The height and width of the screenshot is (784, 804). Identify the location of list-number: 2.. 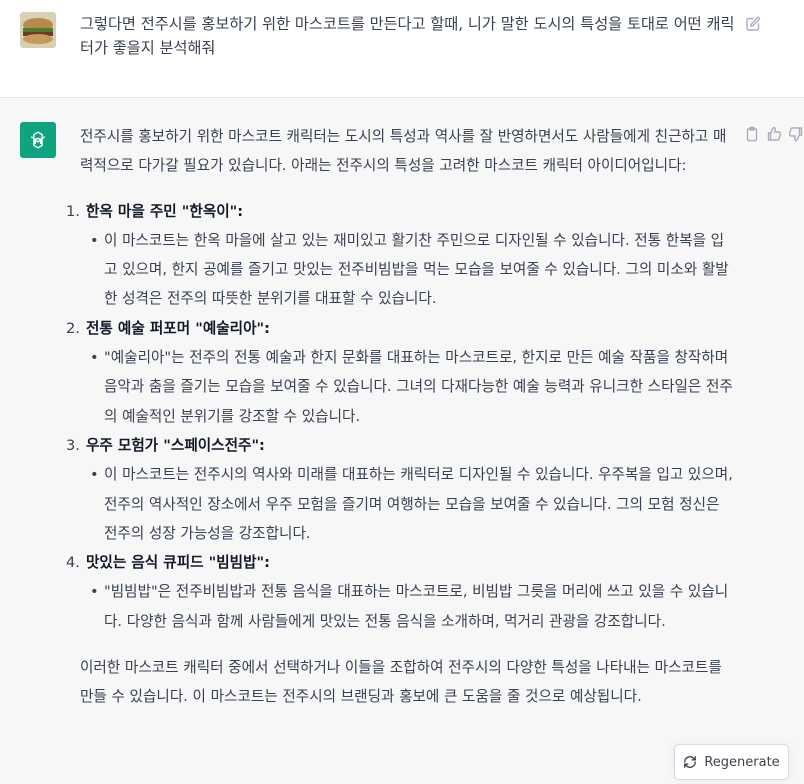
(73, 328).